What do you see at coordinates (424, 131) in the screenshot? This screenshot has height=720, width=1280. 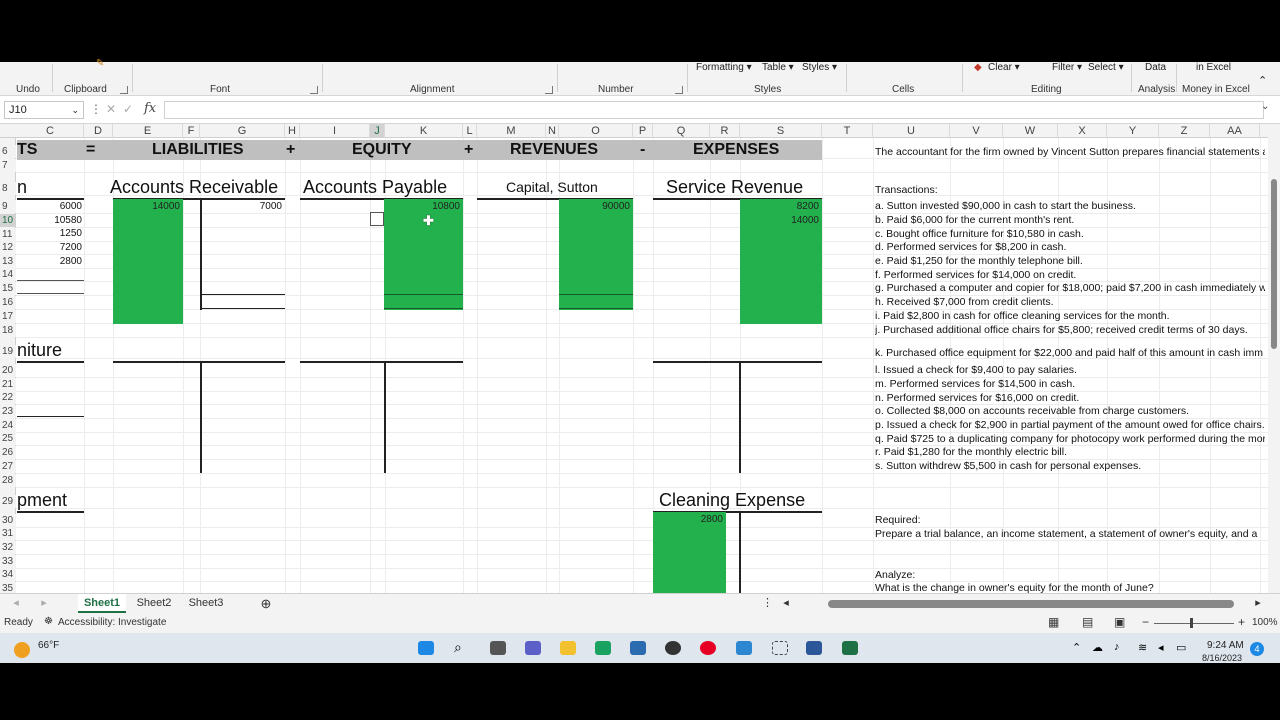 I see `column-header: K` at bounding box center [424, 131].